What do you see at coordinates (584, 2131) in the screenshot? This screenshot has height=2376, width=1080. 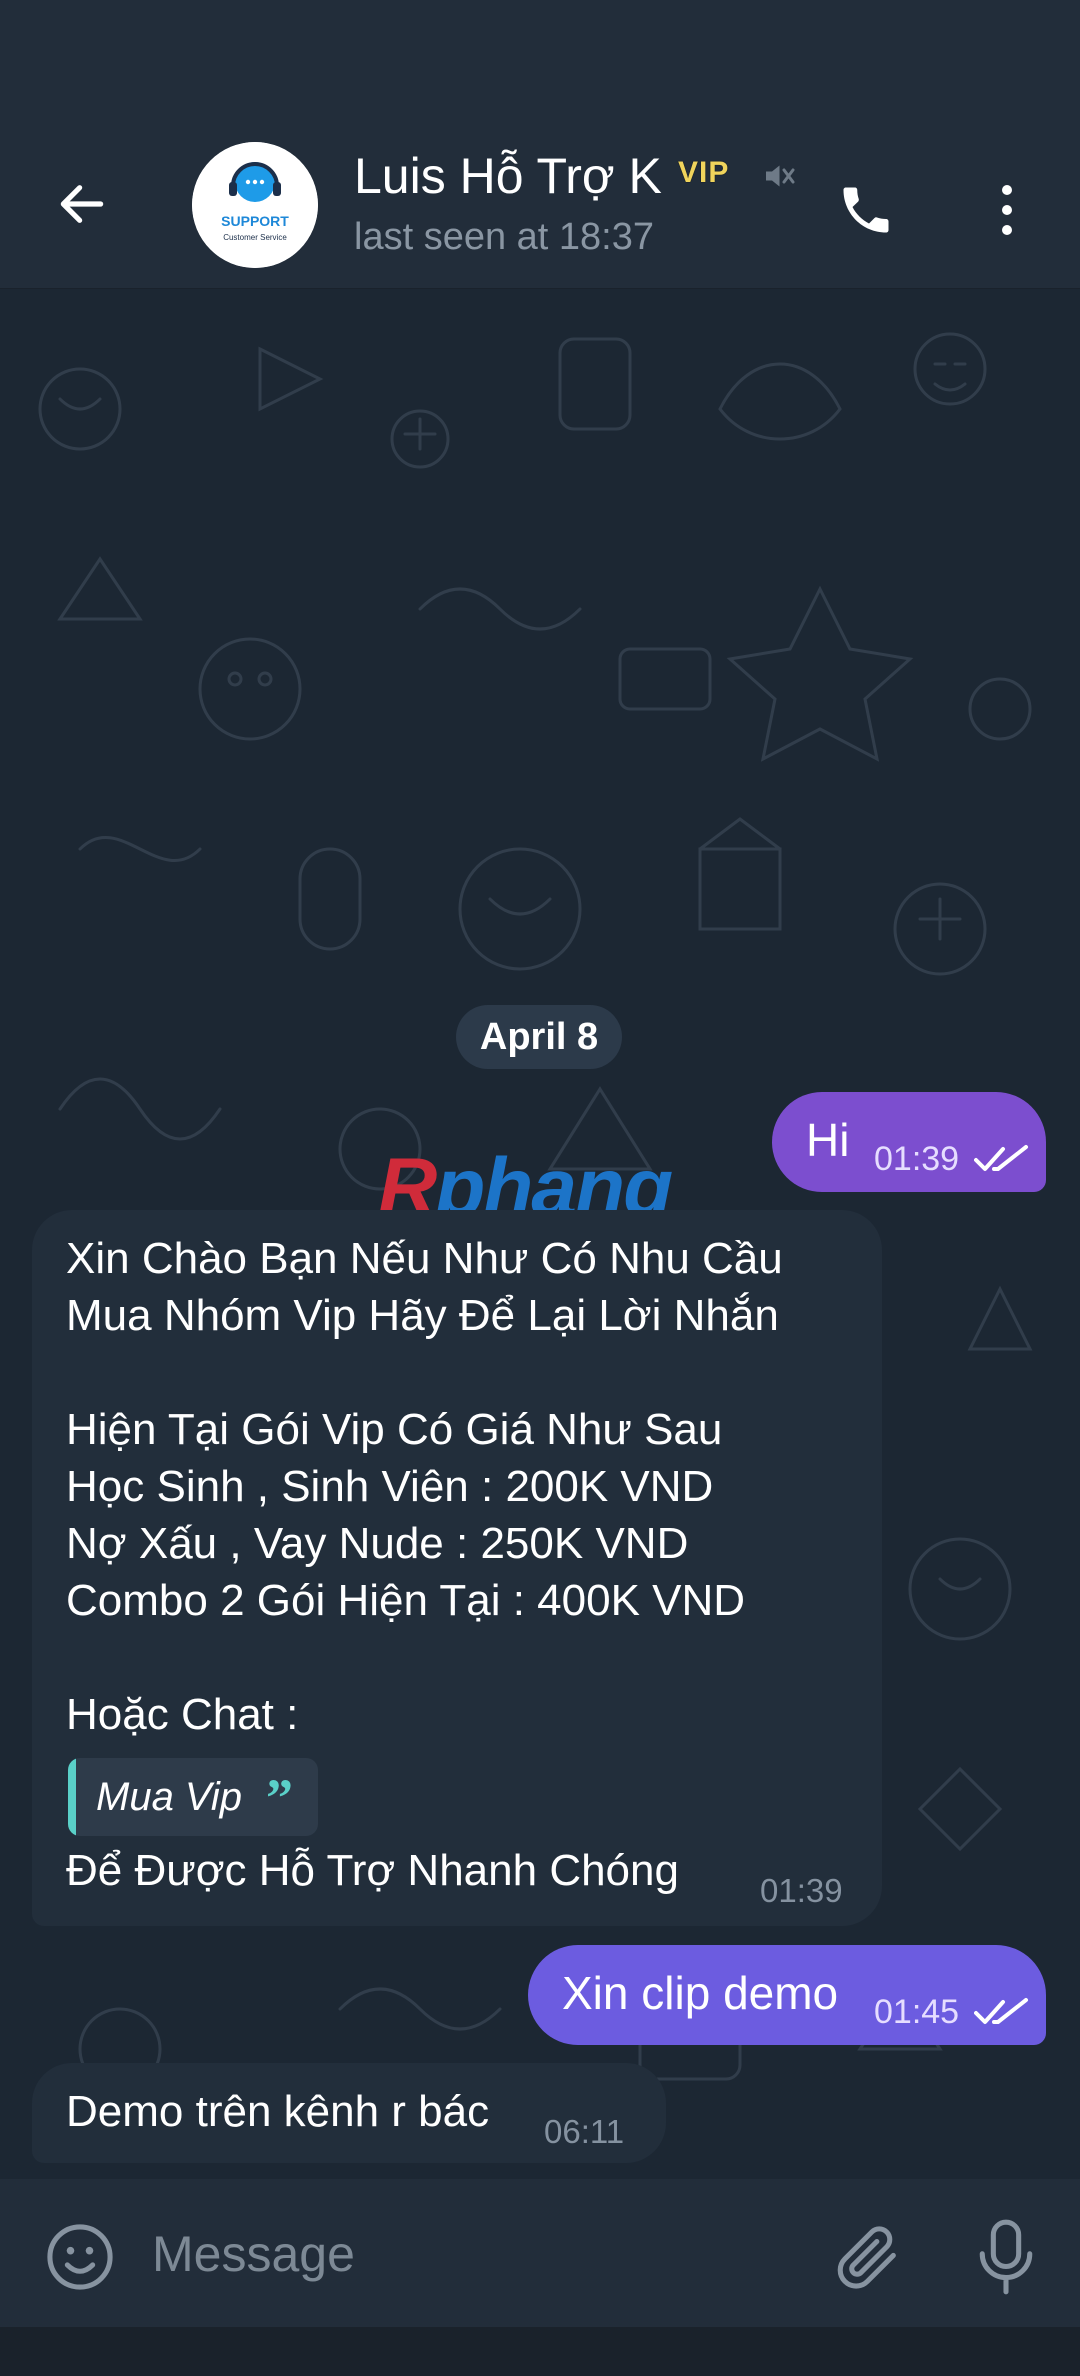 I see `message-time: 06:11` at bounding box center [584, 2131].